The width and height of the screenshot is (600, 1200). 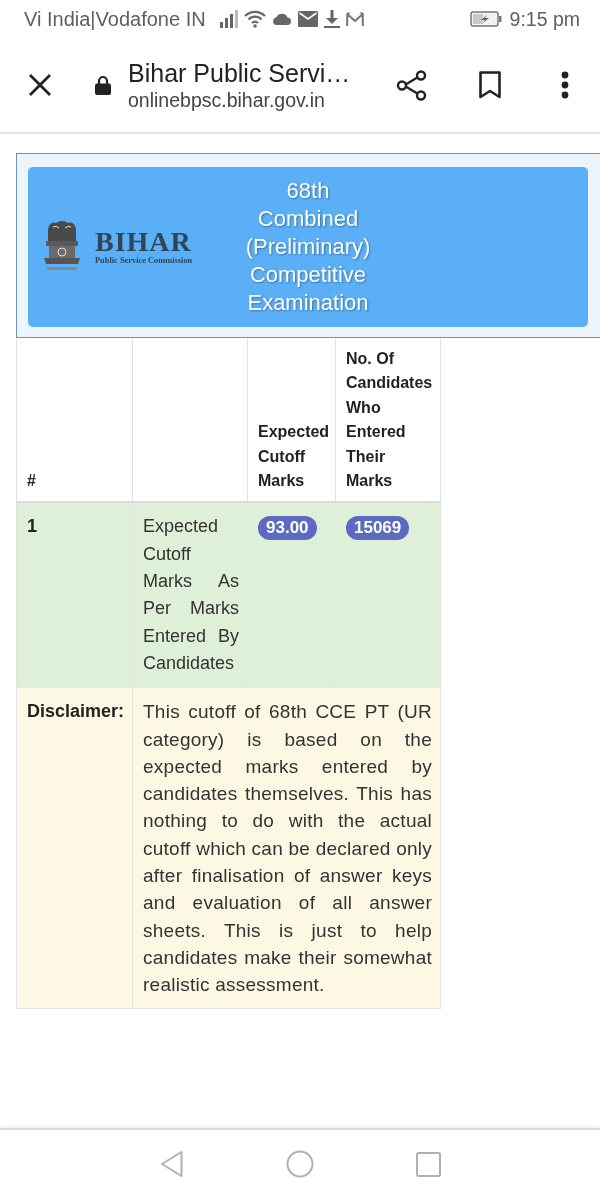 I want to click on share-icon, so click(x=411, y=85).